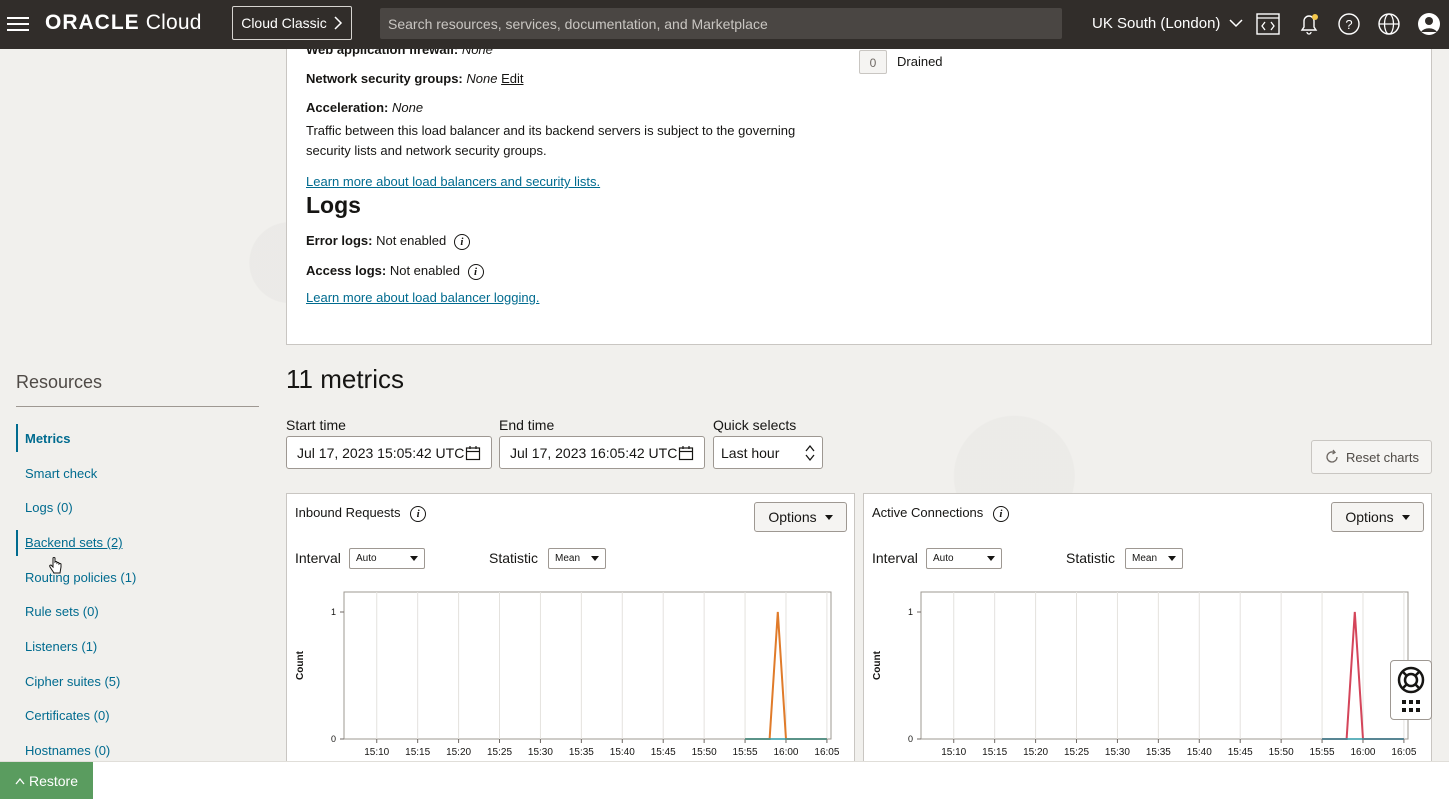 The width and height of the screenshot is (1449, 806). Describe the element at coordinates (512, 78) in the screenshot. I see `nsg-edit-link: Edit` at that location.